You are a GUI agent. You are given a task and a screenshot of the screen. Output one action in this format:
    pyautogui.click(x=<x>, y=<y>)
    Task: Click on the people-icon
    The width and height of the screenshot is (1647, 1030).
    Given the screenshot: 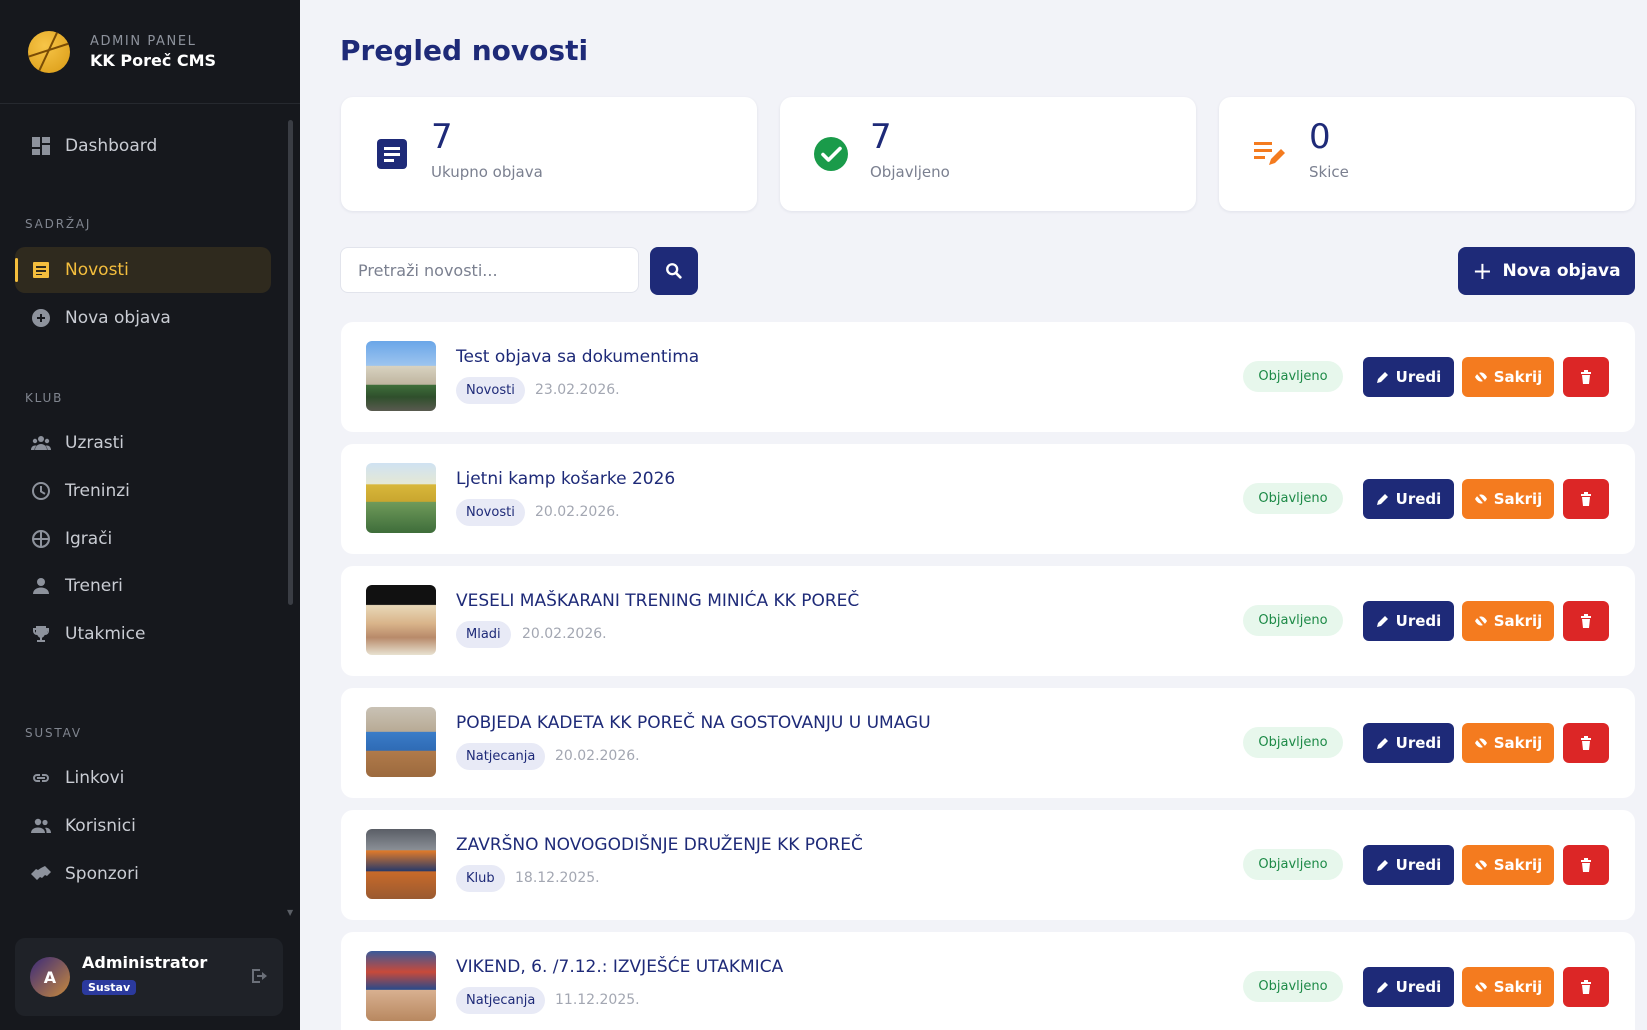 What is the action you would take?
    pyautogui.click(x=41, y=825)
    